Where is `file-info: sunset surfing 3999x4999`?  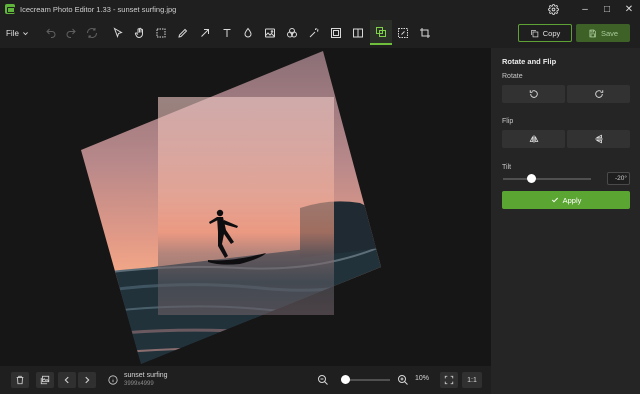 file-info: sunset surfing 3999x4999 is located at coordinates (138, 379).